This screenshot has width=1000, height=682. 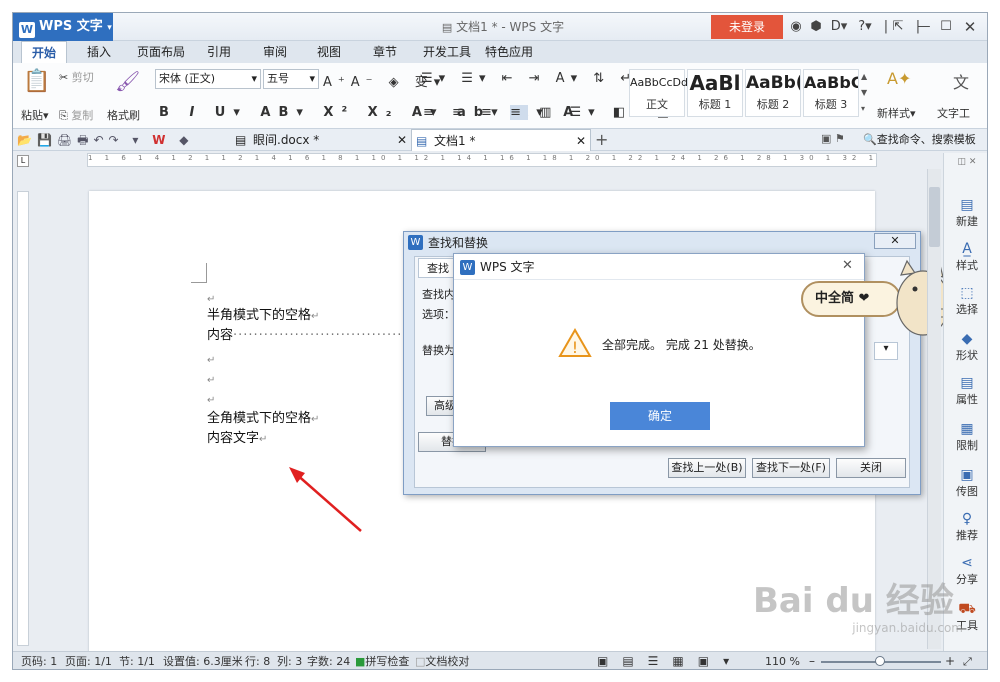 What do you see at coordinates (965, 483) in the screenshot?
I see `sidebar-item-image-upload: ▣ 传图` at bounding box center [965, 483].